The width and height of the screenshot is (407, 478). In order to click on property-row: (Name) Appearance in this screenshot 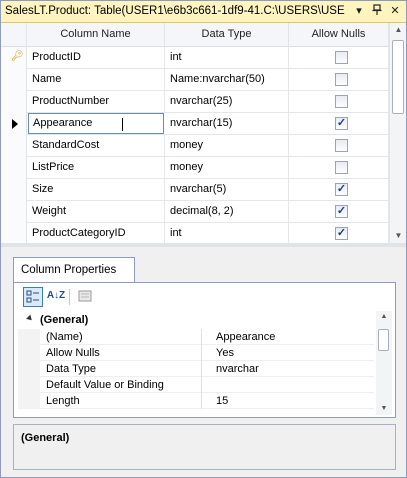, I will do `click(196, 337)`.